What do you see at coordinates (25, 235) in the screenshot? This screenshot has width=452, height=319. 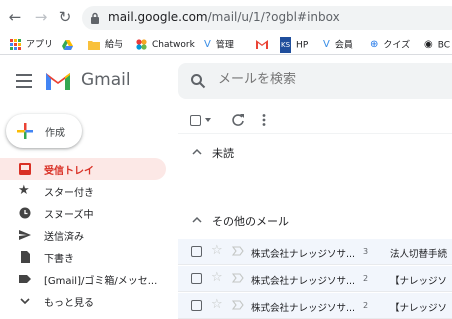 I see `send-icon` at bounding box center [25, 235].